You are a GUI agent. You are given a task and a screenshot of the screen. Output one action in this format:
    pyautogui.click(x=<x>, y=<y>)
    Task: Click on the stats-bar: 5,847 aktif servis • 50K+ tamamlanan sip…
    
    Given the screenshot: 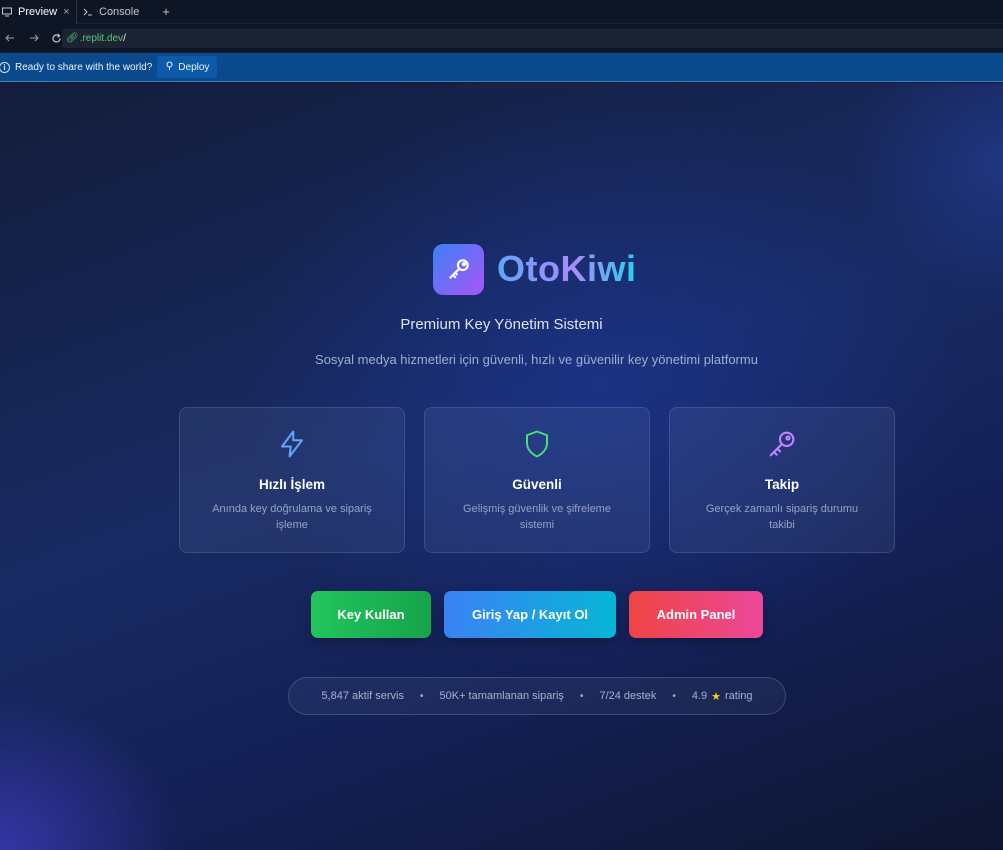 What is the action you would take?
    pyautogui.click(x=537, y=696)
    